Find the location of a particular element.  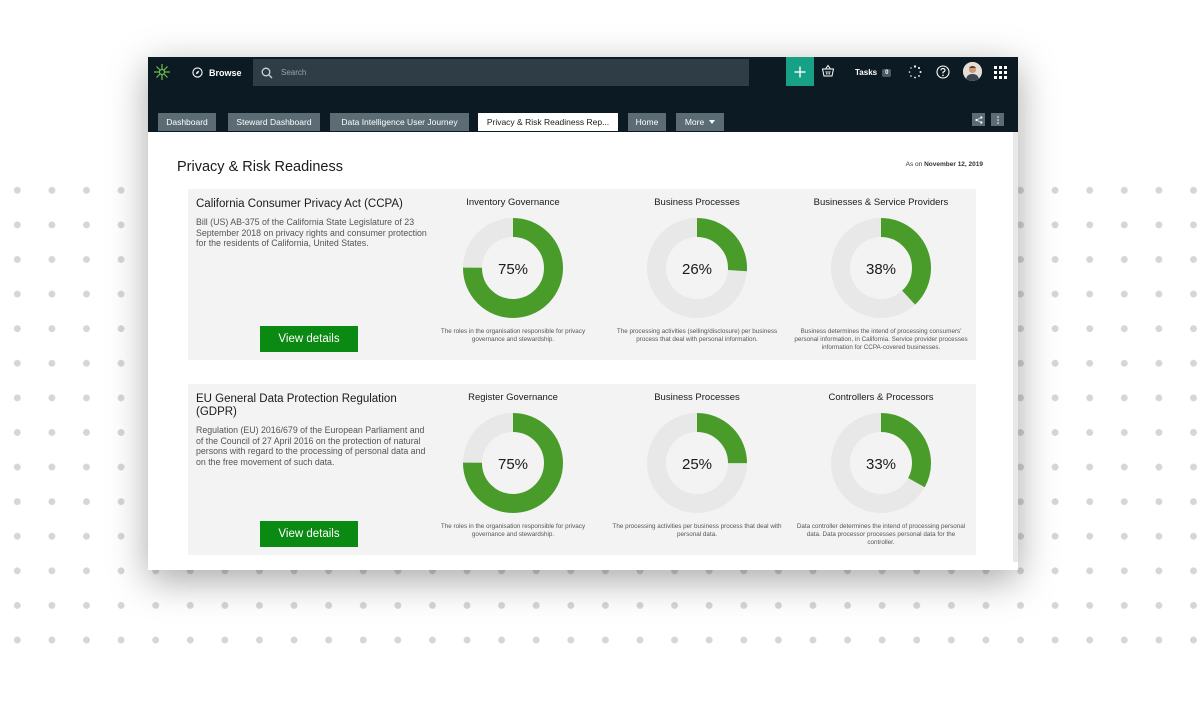

tab-label: Steward Dashboard is located at coordinates (274, 122).